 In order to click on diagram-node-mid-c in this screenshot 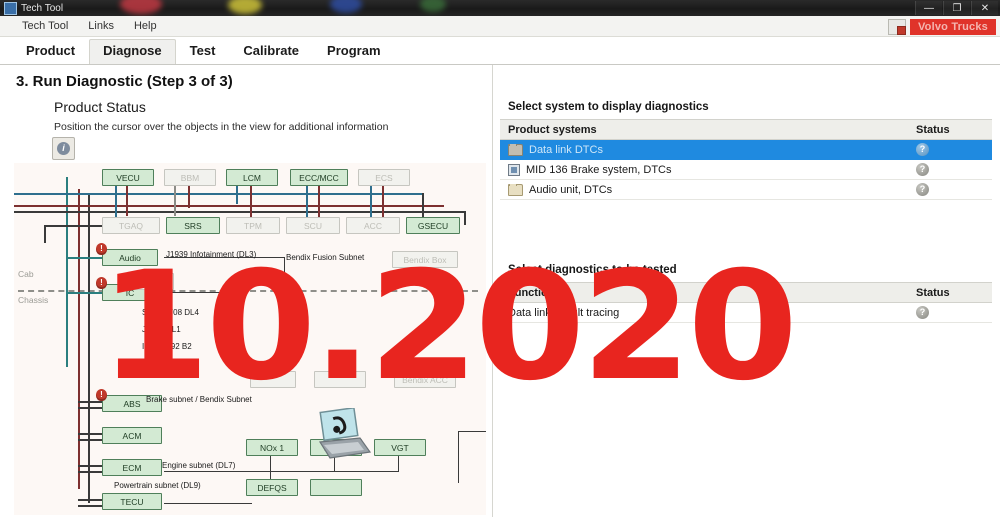, I will do `click(340, 379)`.